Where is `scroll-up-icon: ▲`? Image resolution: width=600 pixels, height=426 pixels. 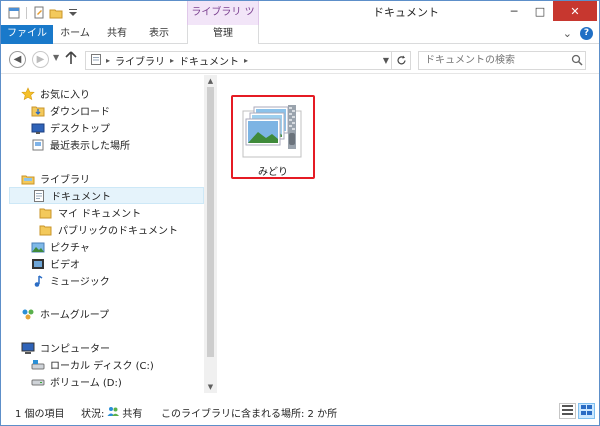 scroll-up-icon: ▲ is located at coordinates (210, 81).